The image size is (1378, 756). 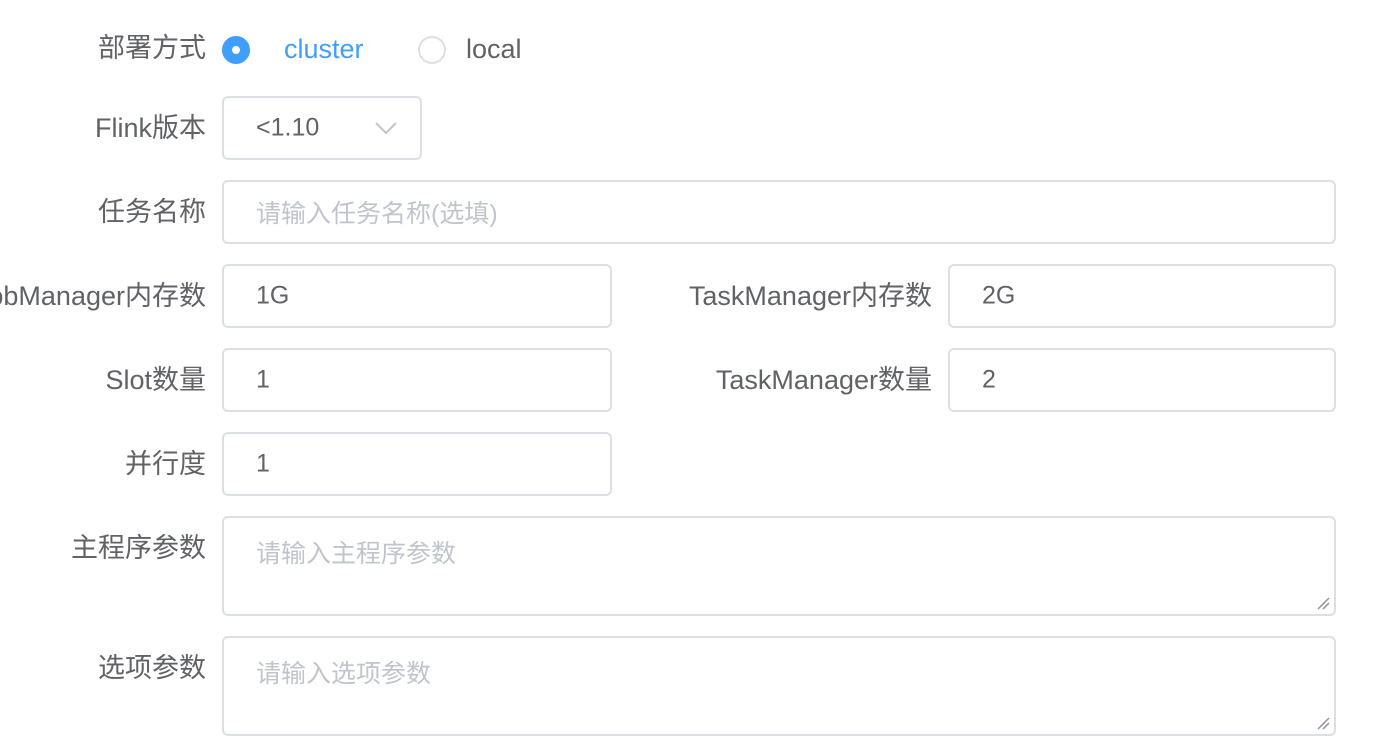 I want to click on task-manager-count-input: 2, so click(x=1142, y=380).